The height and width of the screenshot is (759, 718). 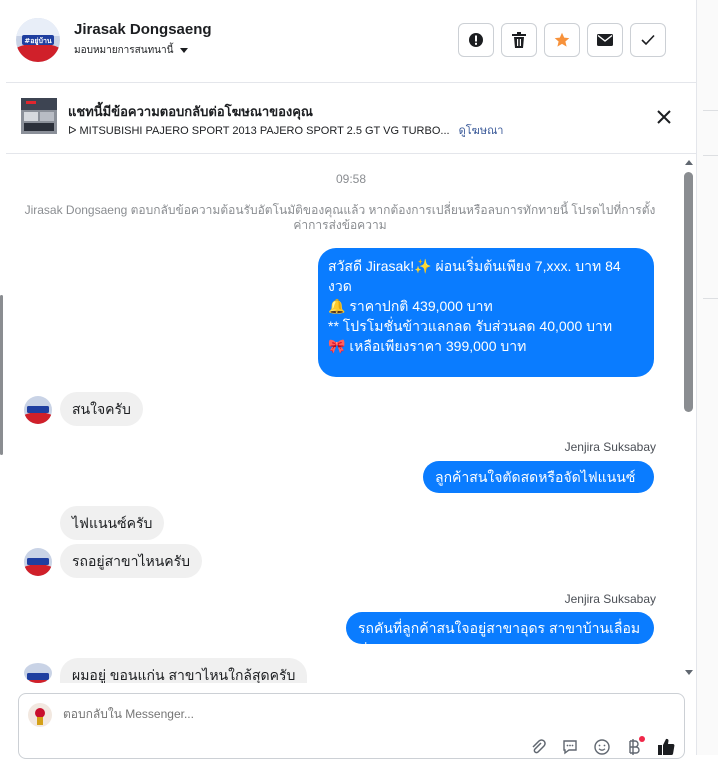 What do you see at coordinates (351, 179) in the screenshot?
I see `message-timestamp: 09:58` at bounding box center [351, 179].